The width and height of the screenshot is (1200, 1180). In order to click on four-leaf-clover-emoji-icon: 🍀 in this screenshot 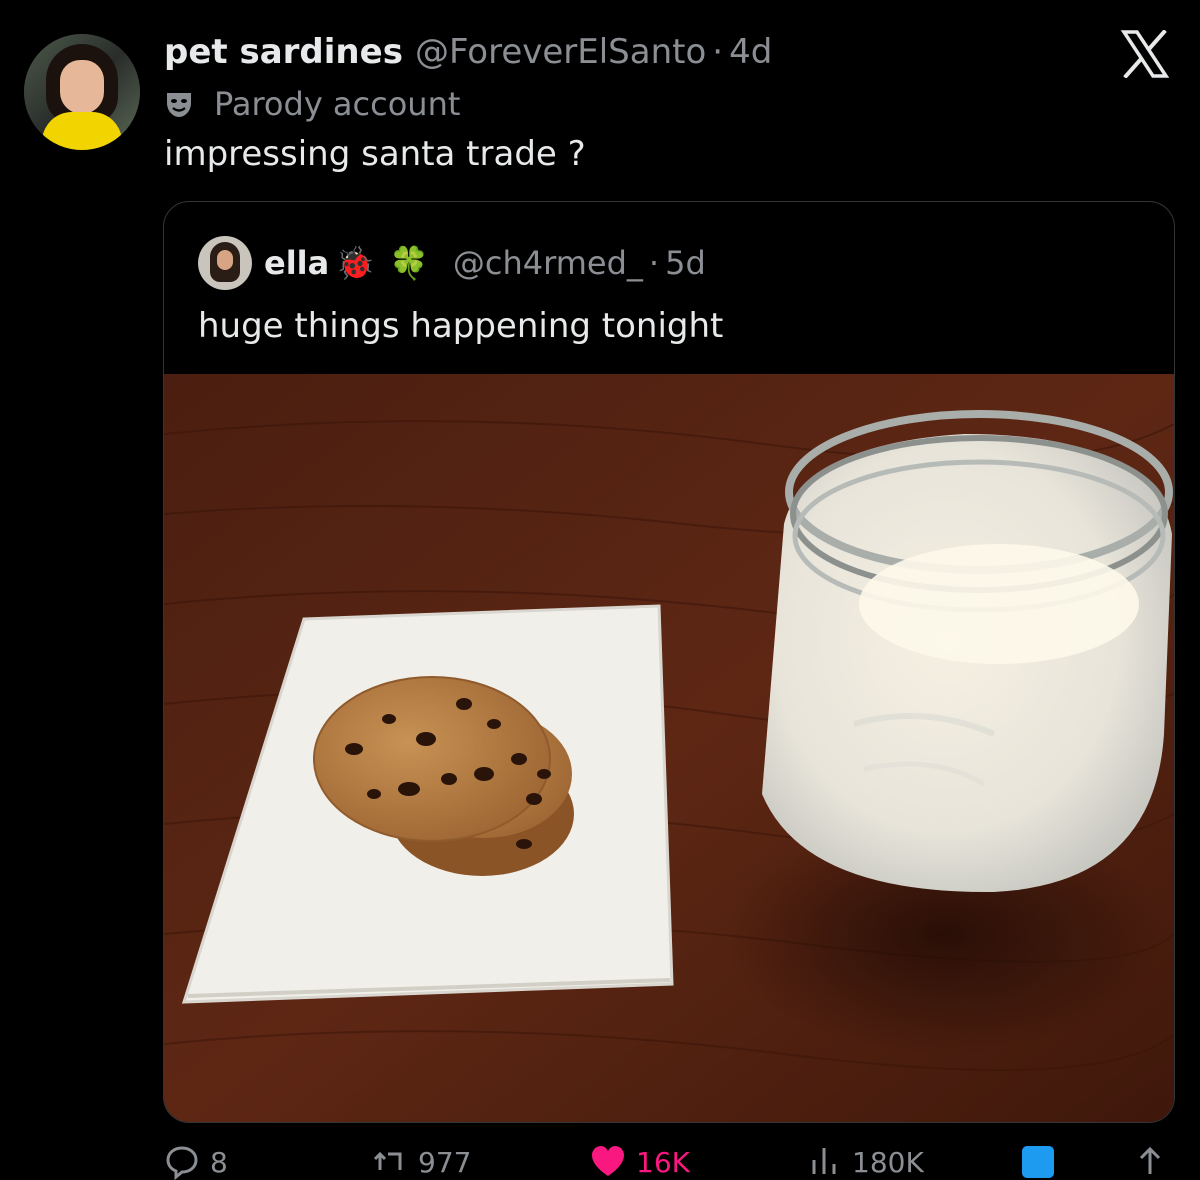, I will do `click(409, 263)`.